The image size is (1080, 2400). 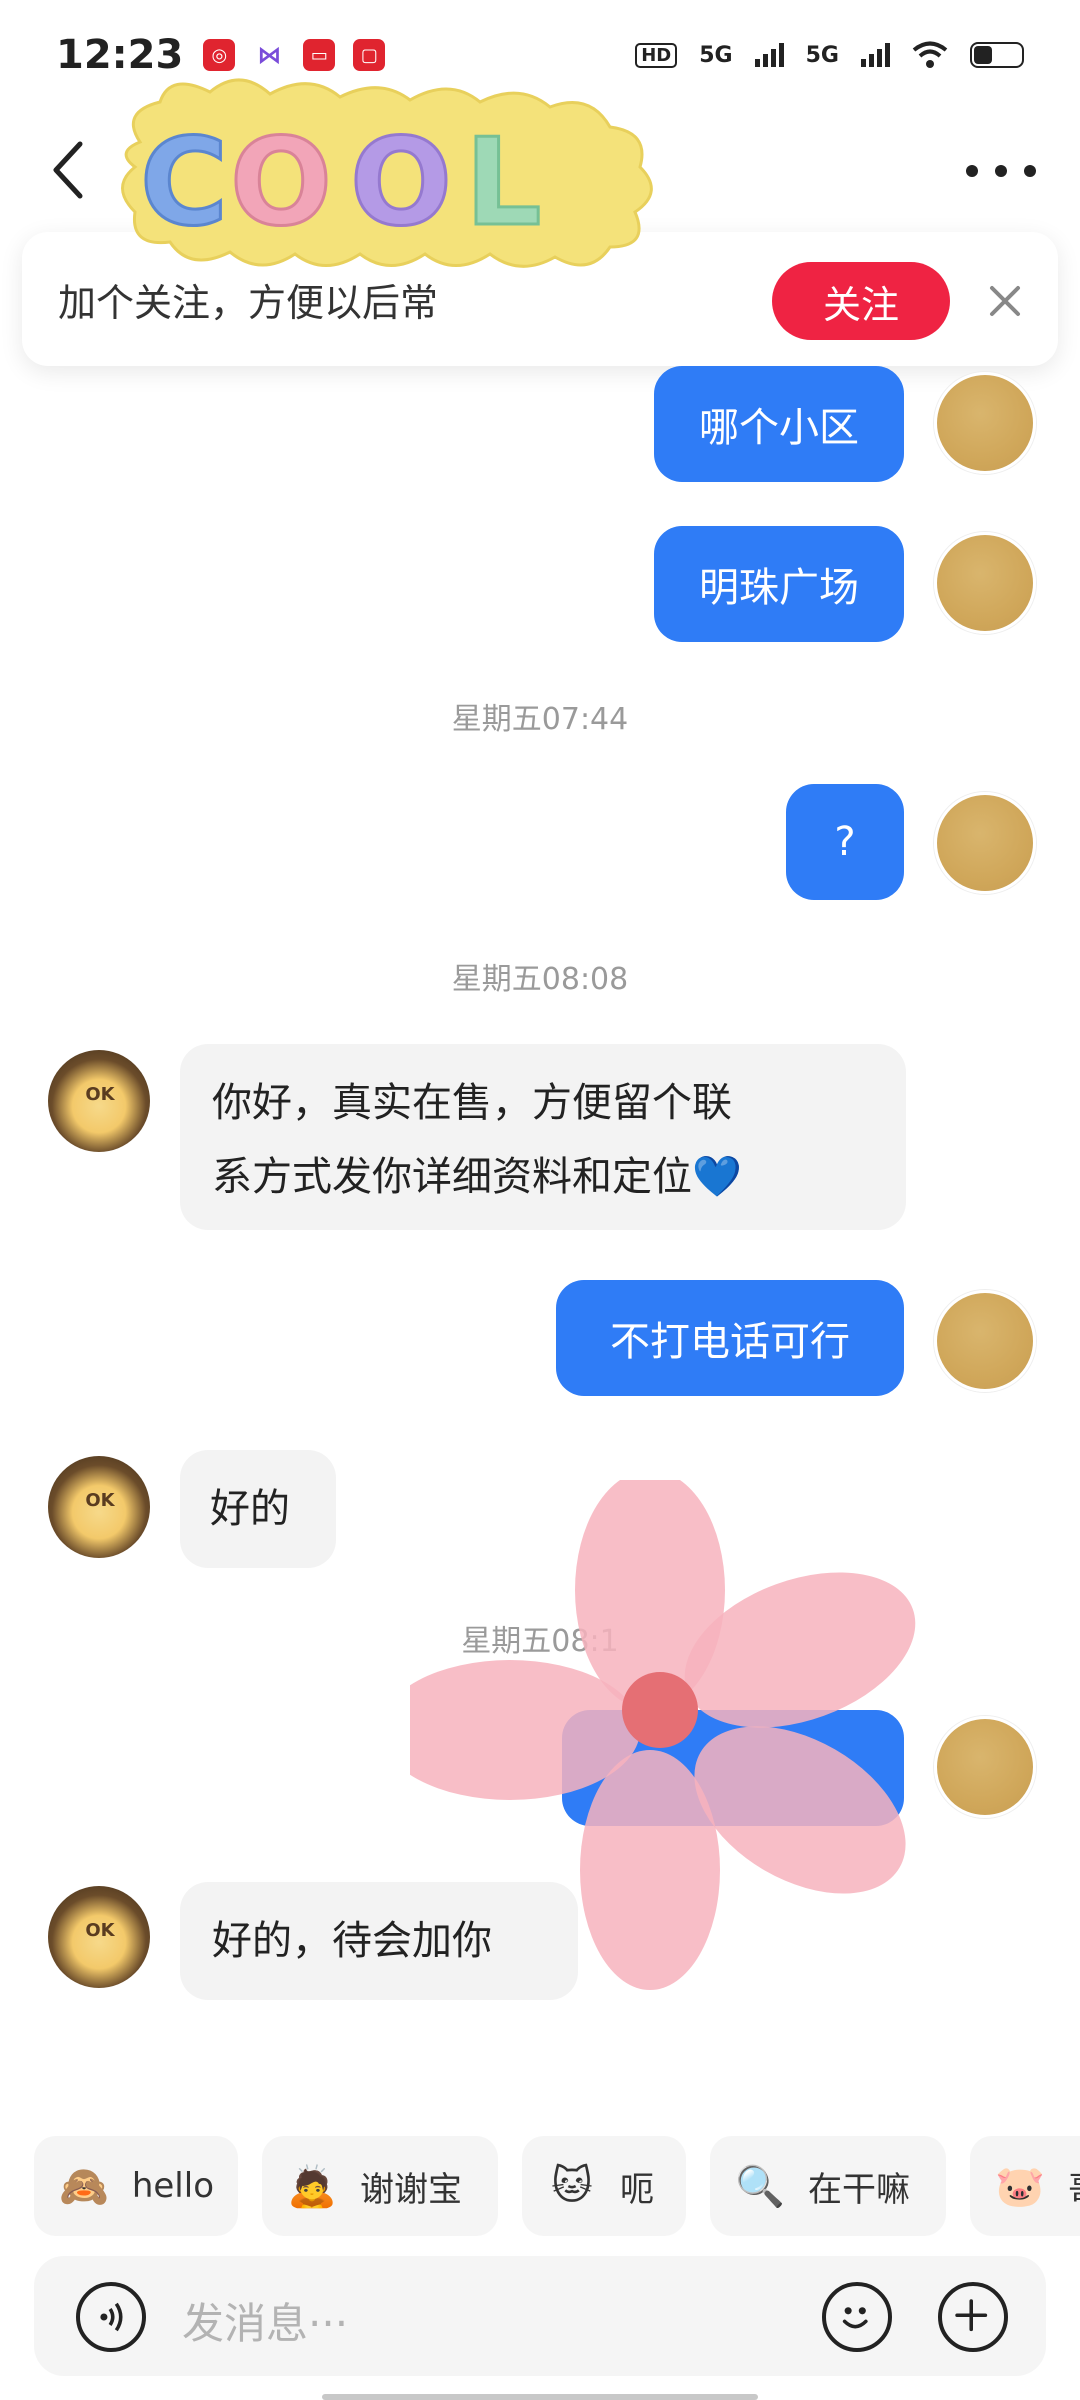 I want to click on quick-reply-label: 在干嘛, so click(x=859, y=2189).